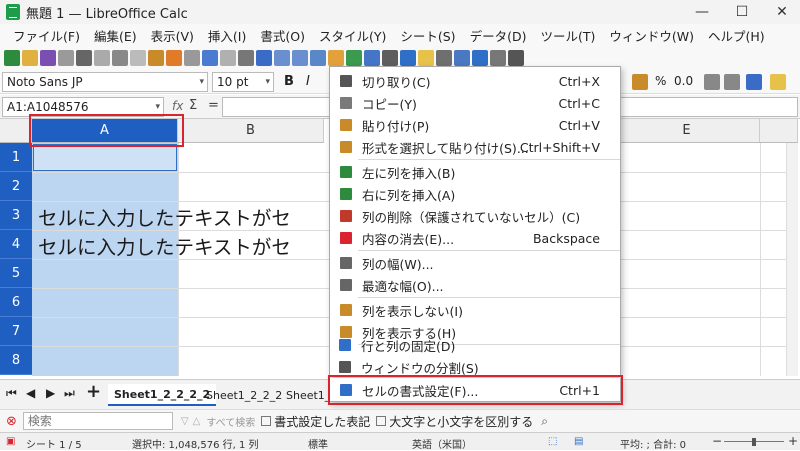 The height and width of the screenshot is (451, 800). I want to click on new-icon, so click(12, 58).